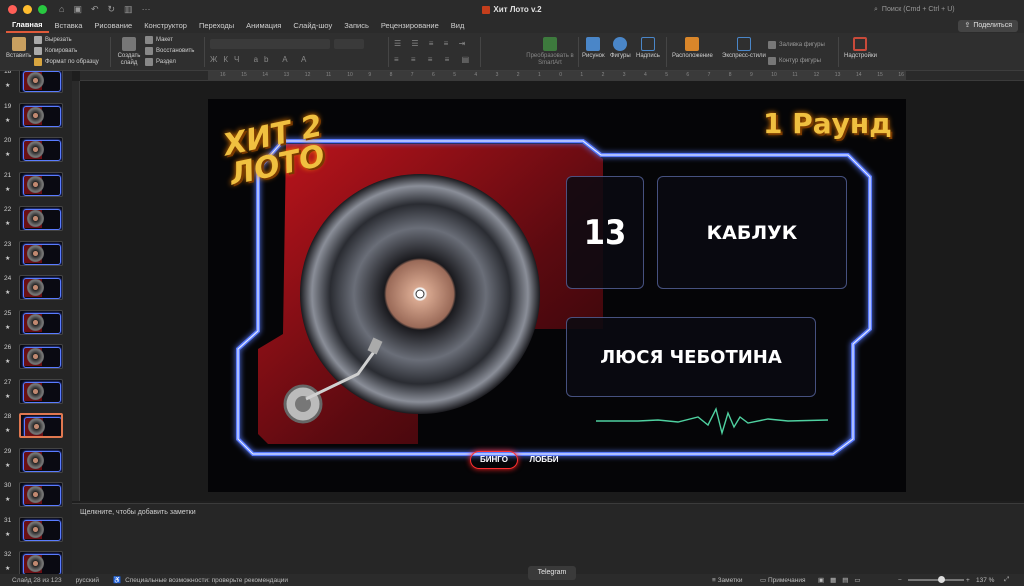 The height and width of the screenshot is (586, 1024). Describe the element at coordinates (36, 562) in the screenshot. I see `slide-thumbnail: 32 ★` at that location.